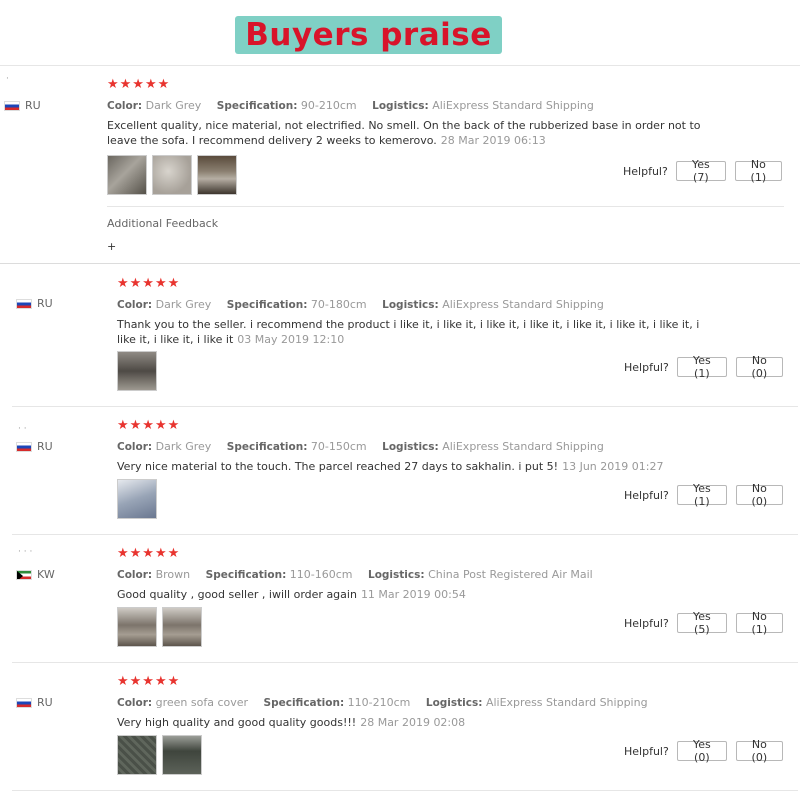  What do you see at coordinates (202, 702) in the screenshot?
I see `color-value: green sofa cover` at bounding box center [202, 702].